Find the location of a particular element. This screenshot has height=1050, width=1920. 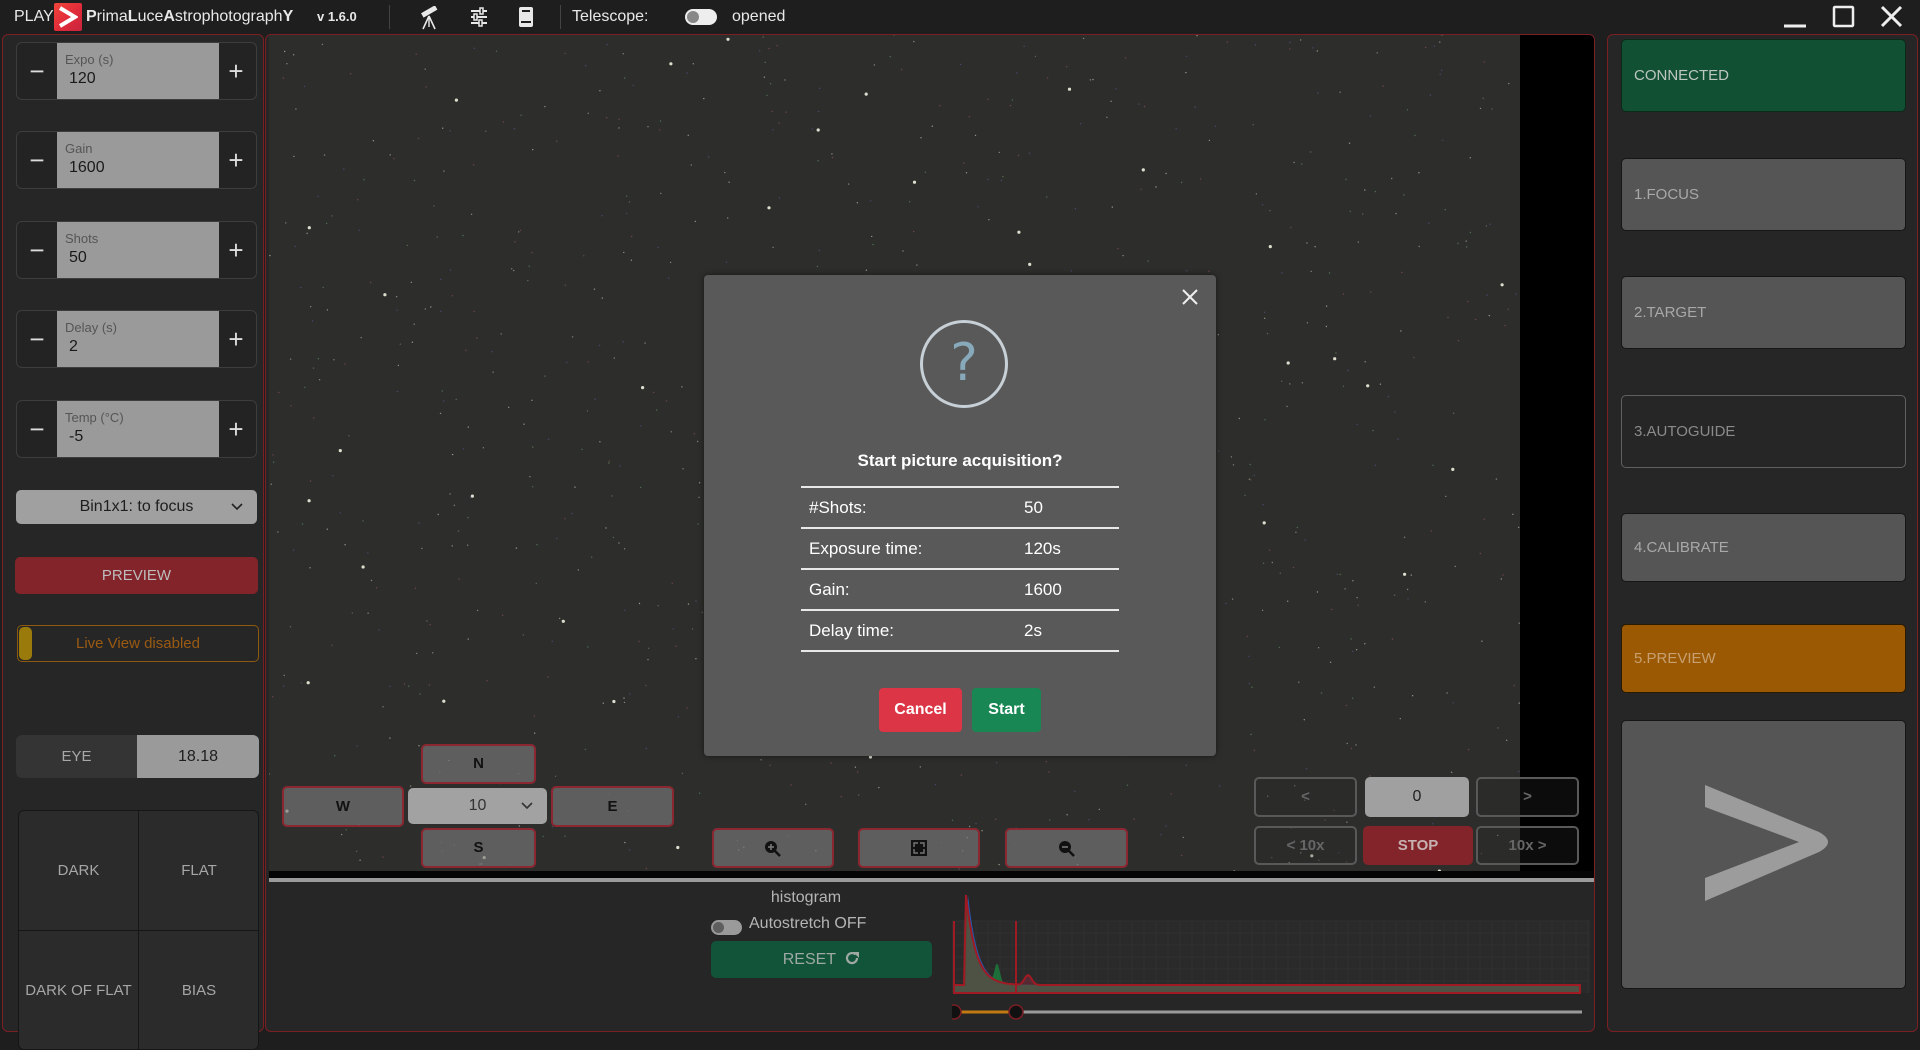

guide-step-select: 10 is located at coordinates (477, 806).